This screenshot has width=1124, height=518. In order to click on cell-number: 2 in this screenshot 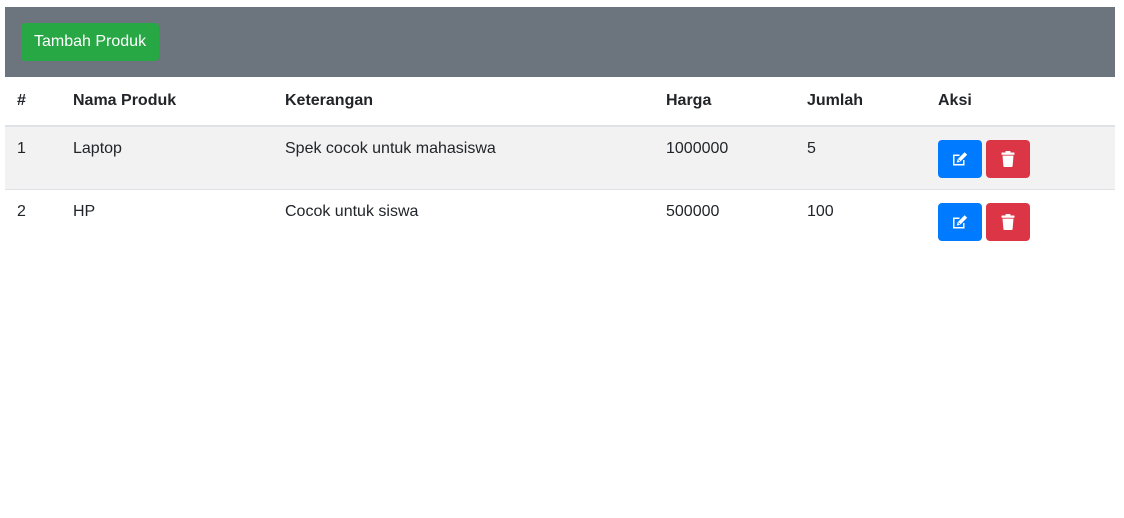, I will do `click(33, 220)`.